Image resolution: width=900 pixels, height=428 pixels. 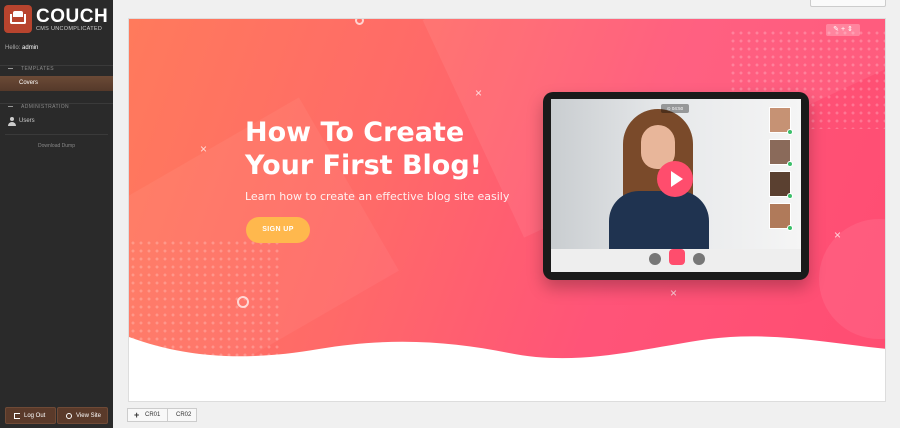 I want to click on hello-text: Hello: admin, so click(x=21, y=48).